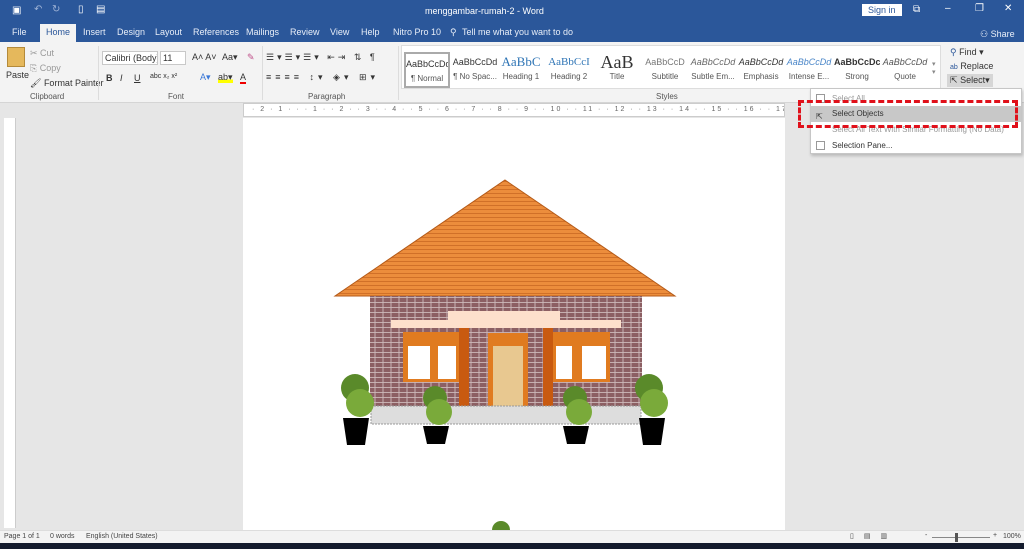  Describe the element at coordinates (506, 324) in the screenshot. I see `eave` at that location.